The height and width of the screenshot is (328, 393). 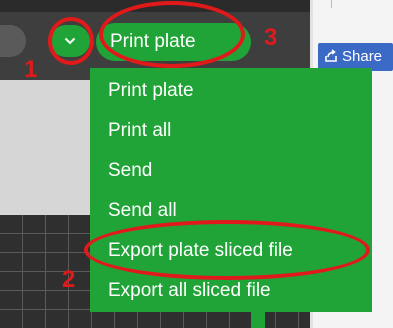 What do you see at coordinates (271, 37) in the screenshot?
I see `annotation-number-3: 3` at bounding box center [271, 37].